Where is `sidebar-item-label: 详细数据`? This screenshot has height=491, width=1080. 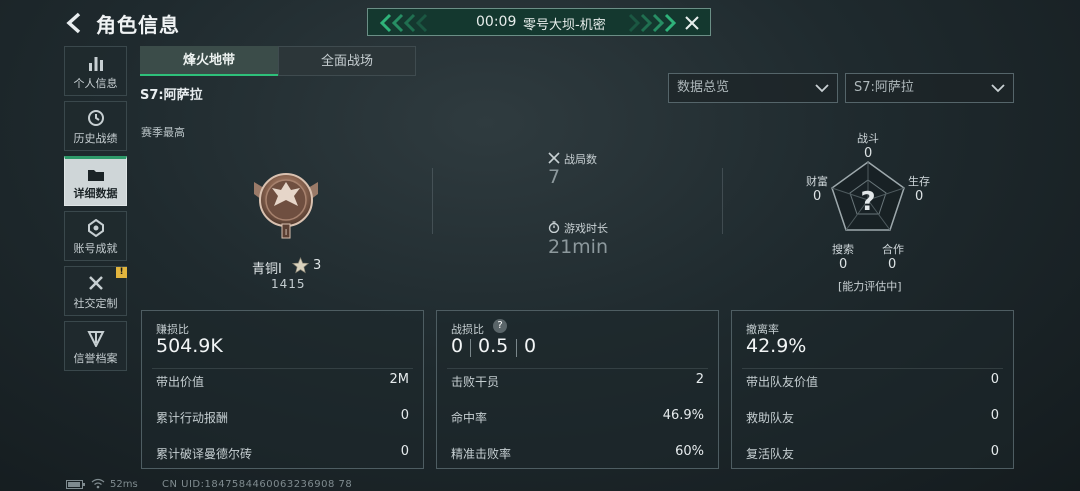
sidebar-item-label: 详细数据 is located at coordinates (95, 193).